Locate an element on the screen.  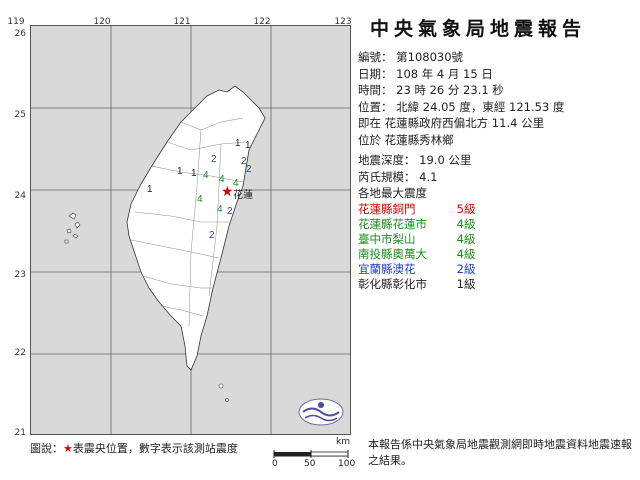
legend-text: 表震央位置，數字表示該測站震度 is located at coordinates (155, 448).